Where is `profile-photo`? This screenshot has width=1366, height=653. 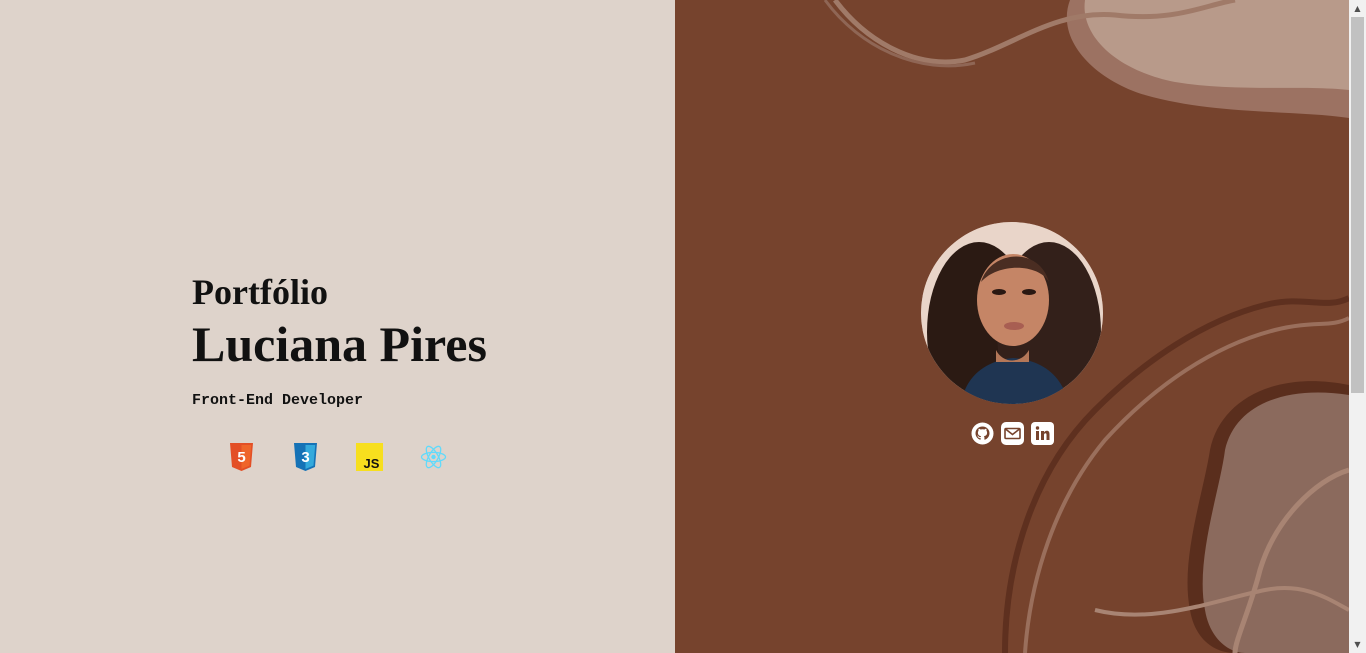 profile-photo is located at coordinates (1012, 313).